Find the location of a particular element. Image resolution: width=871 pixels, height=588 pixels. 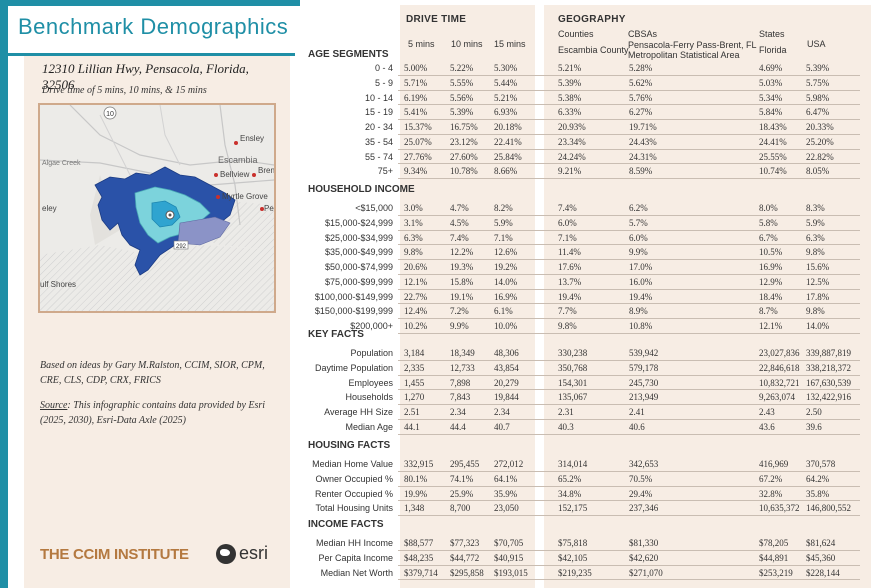

table-cell: 35.8% is located at coordinates (818, 493).